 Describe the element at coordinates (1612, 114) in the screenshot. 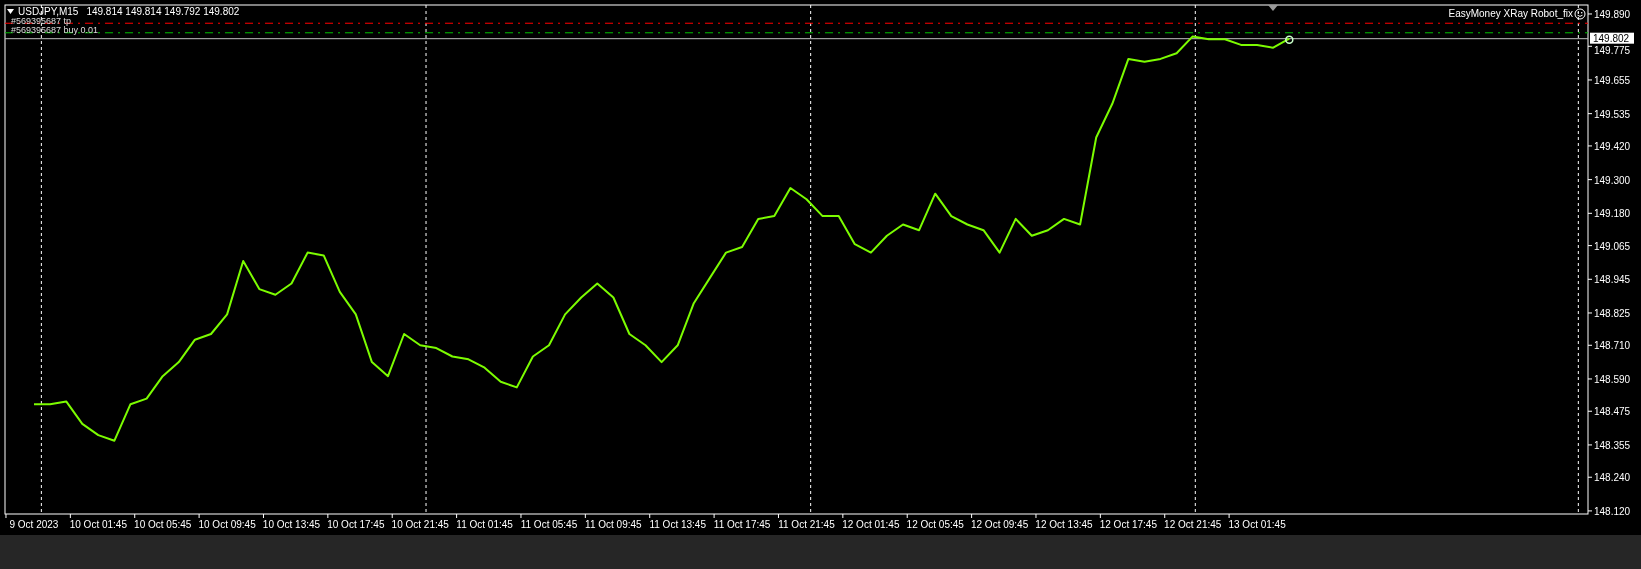

I see `y-tick-label: 149.535` at that location.